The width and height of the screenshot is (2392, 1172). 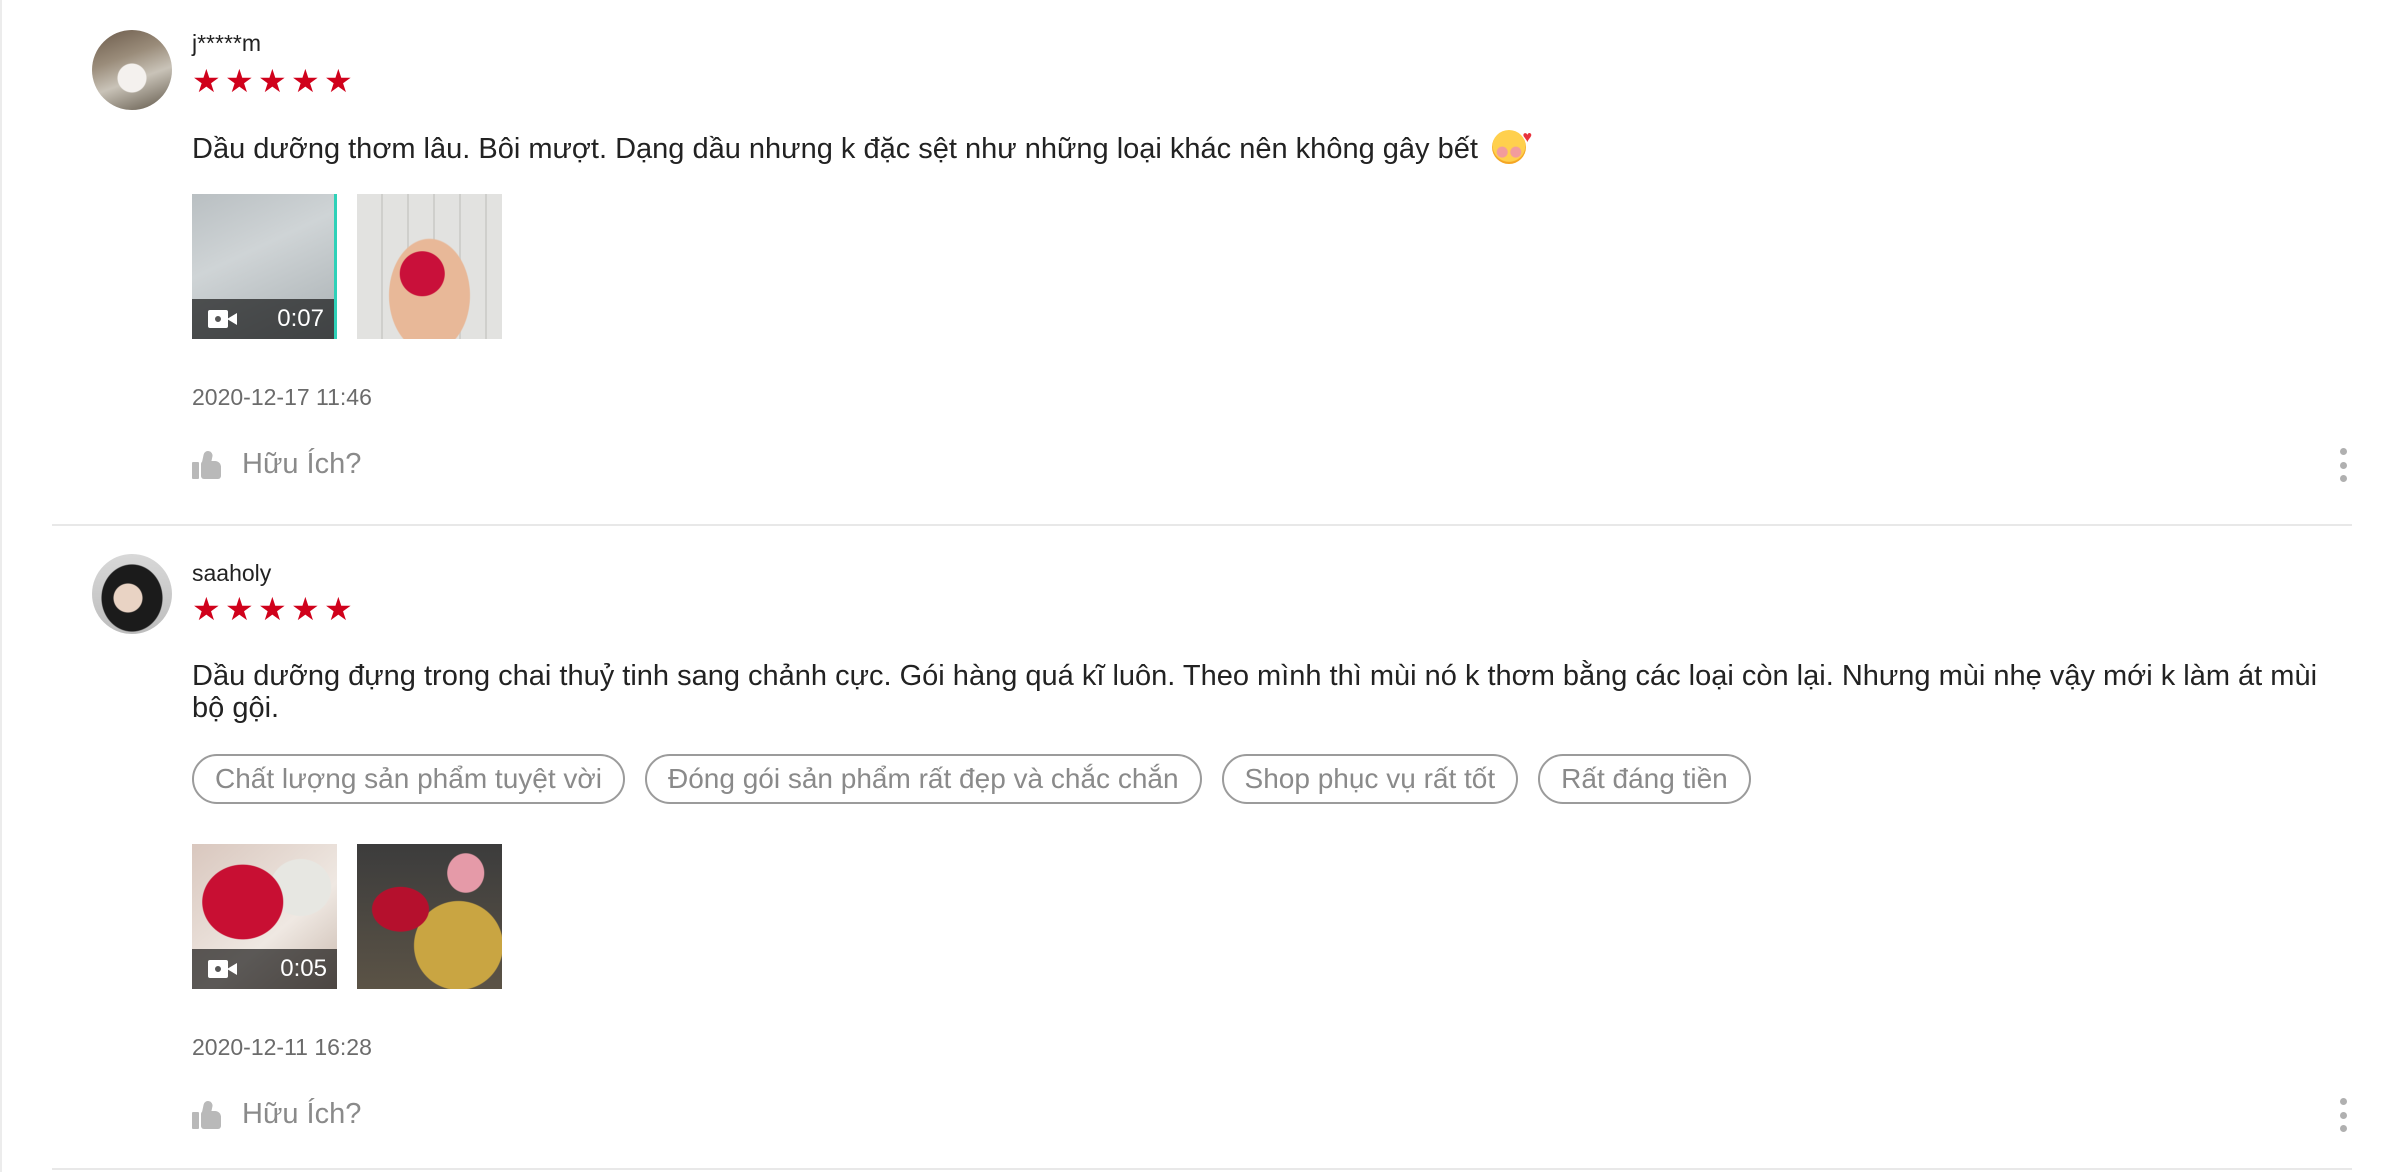 What do you see at coordinates (282, 1047) in the screenshot?
I see `review-timestamp: 2020-12-11 16:28` at bounding box center [282, 1047].